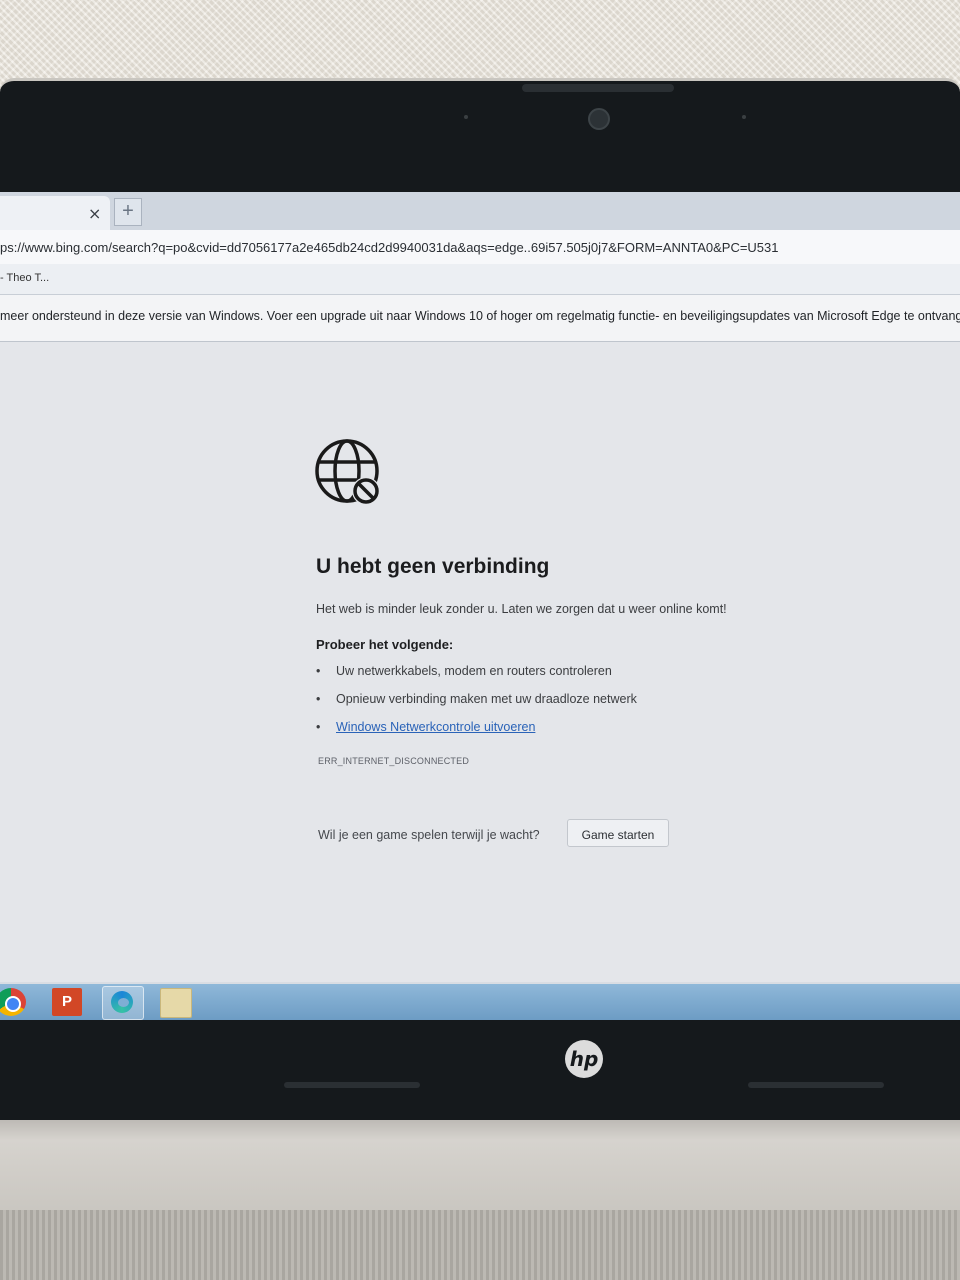 This screenshot has width=960, height=1280. I want to click on list-item: Windows Netwerkcontrole uitvoeren, so click(476, 734).